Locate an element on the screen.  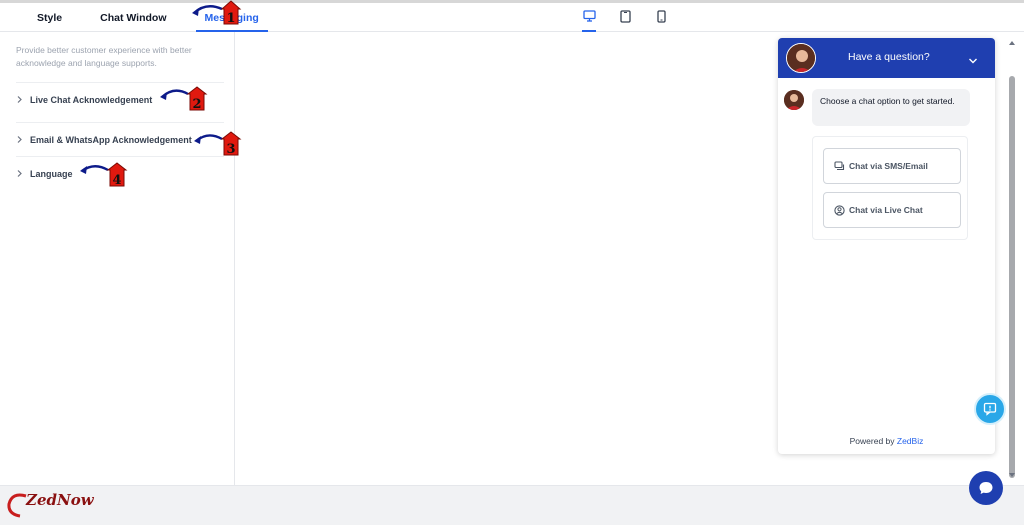
chat-via-live-chat-button: Chat via Live Chat is located at coordinates (892, 210).